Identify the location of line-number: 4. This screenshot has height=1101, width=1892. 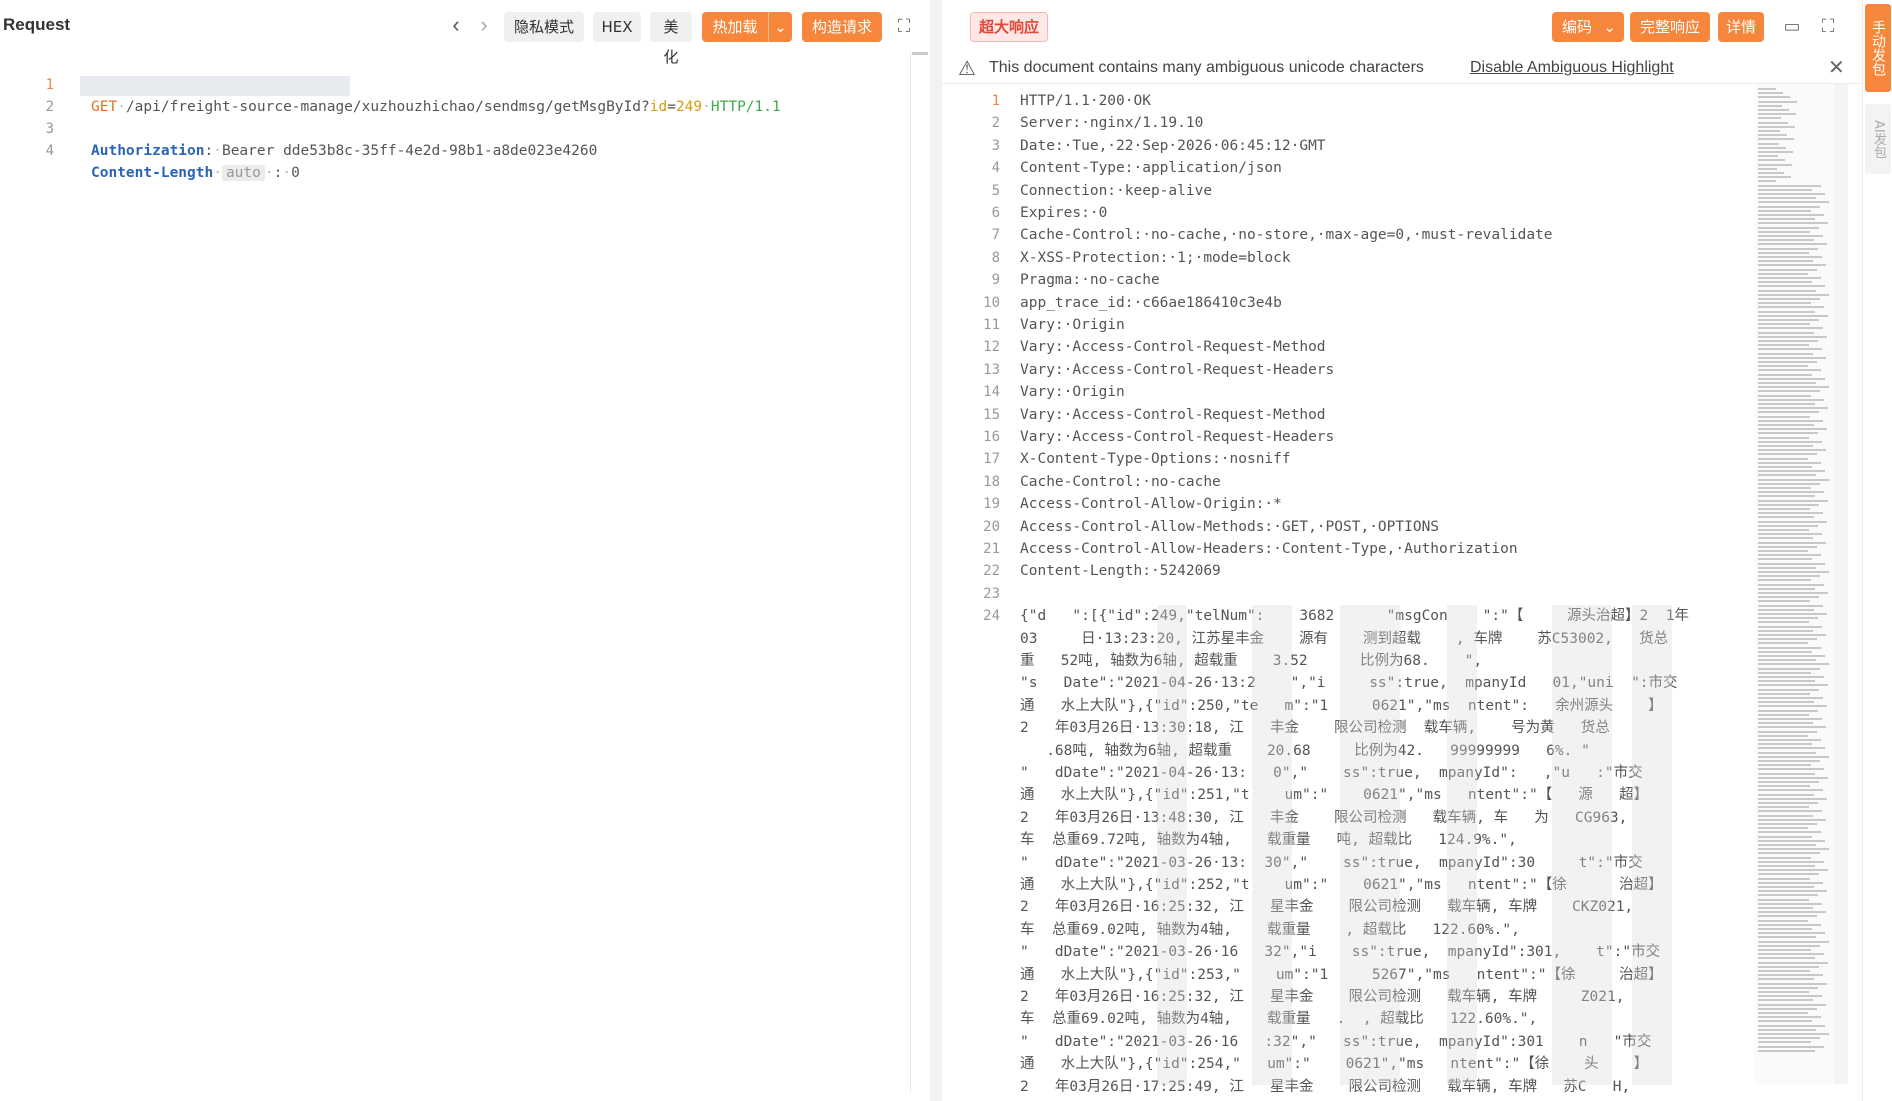
(49, 151).